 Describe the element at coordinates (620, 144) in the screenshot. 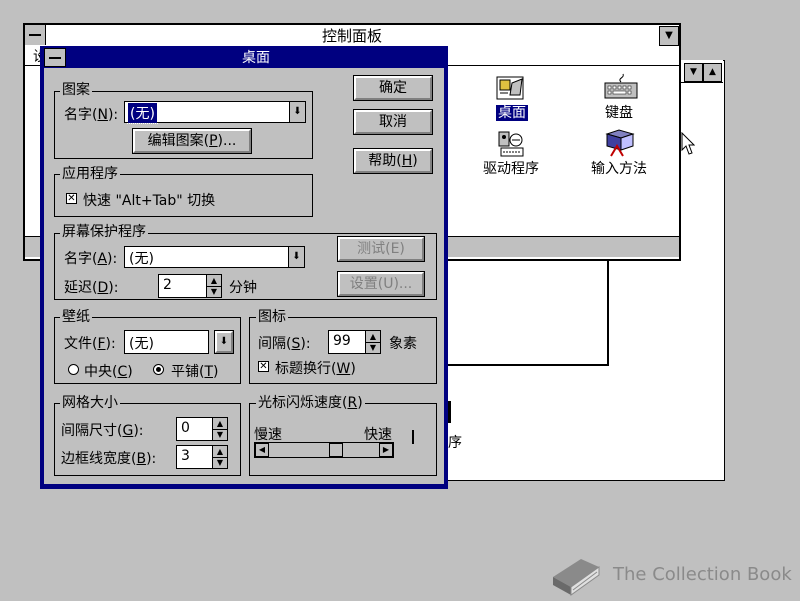

I see `input-method-icon` at that location.